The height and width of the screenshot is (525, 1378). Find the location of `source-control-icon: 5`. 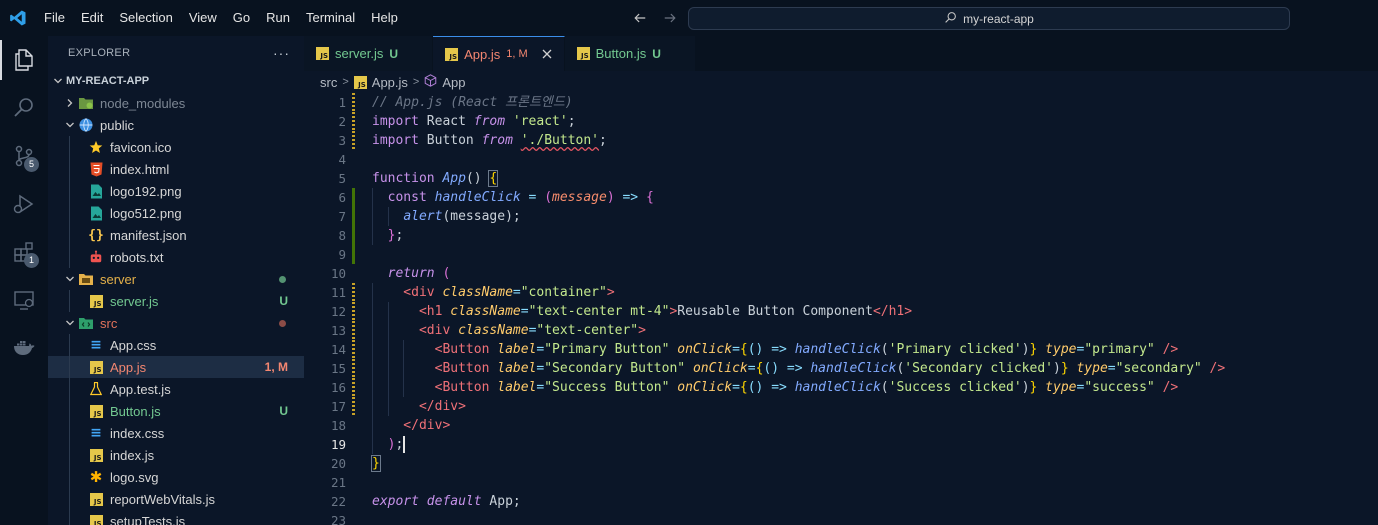

source-control-icon: 5 is located at coordinates (24, 156).